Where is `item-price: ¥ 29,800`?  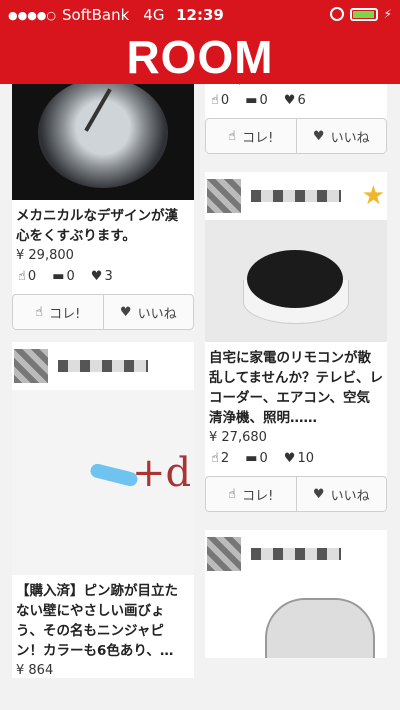 item-price: ¥ 29,800 is located at coordinates (45, 255).